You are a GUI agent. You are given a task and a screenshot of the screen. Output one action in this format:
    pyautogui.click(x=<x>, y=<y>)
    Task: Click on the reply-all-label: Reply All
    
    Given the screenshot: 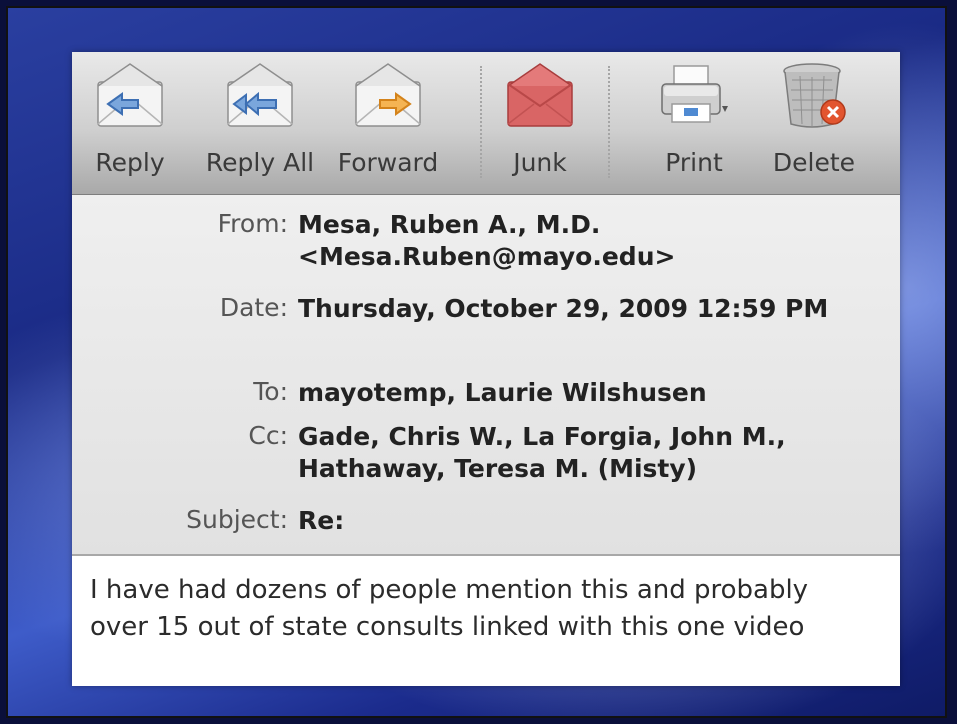 What is the action you would take?
    pyautogui.click(x=260, y=162)
    